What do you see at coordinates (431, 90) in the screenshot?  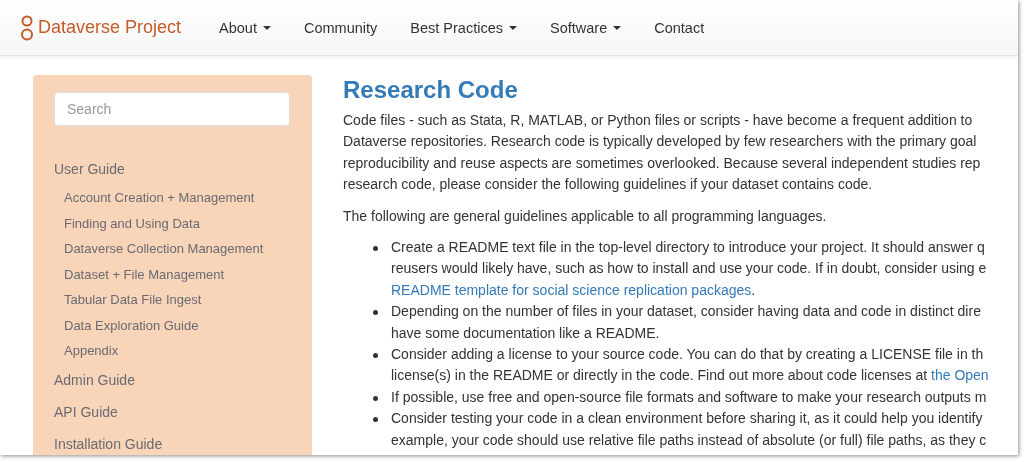 I see `page-title: Research Code` at bounding box center [431, 90].